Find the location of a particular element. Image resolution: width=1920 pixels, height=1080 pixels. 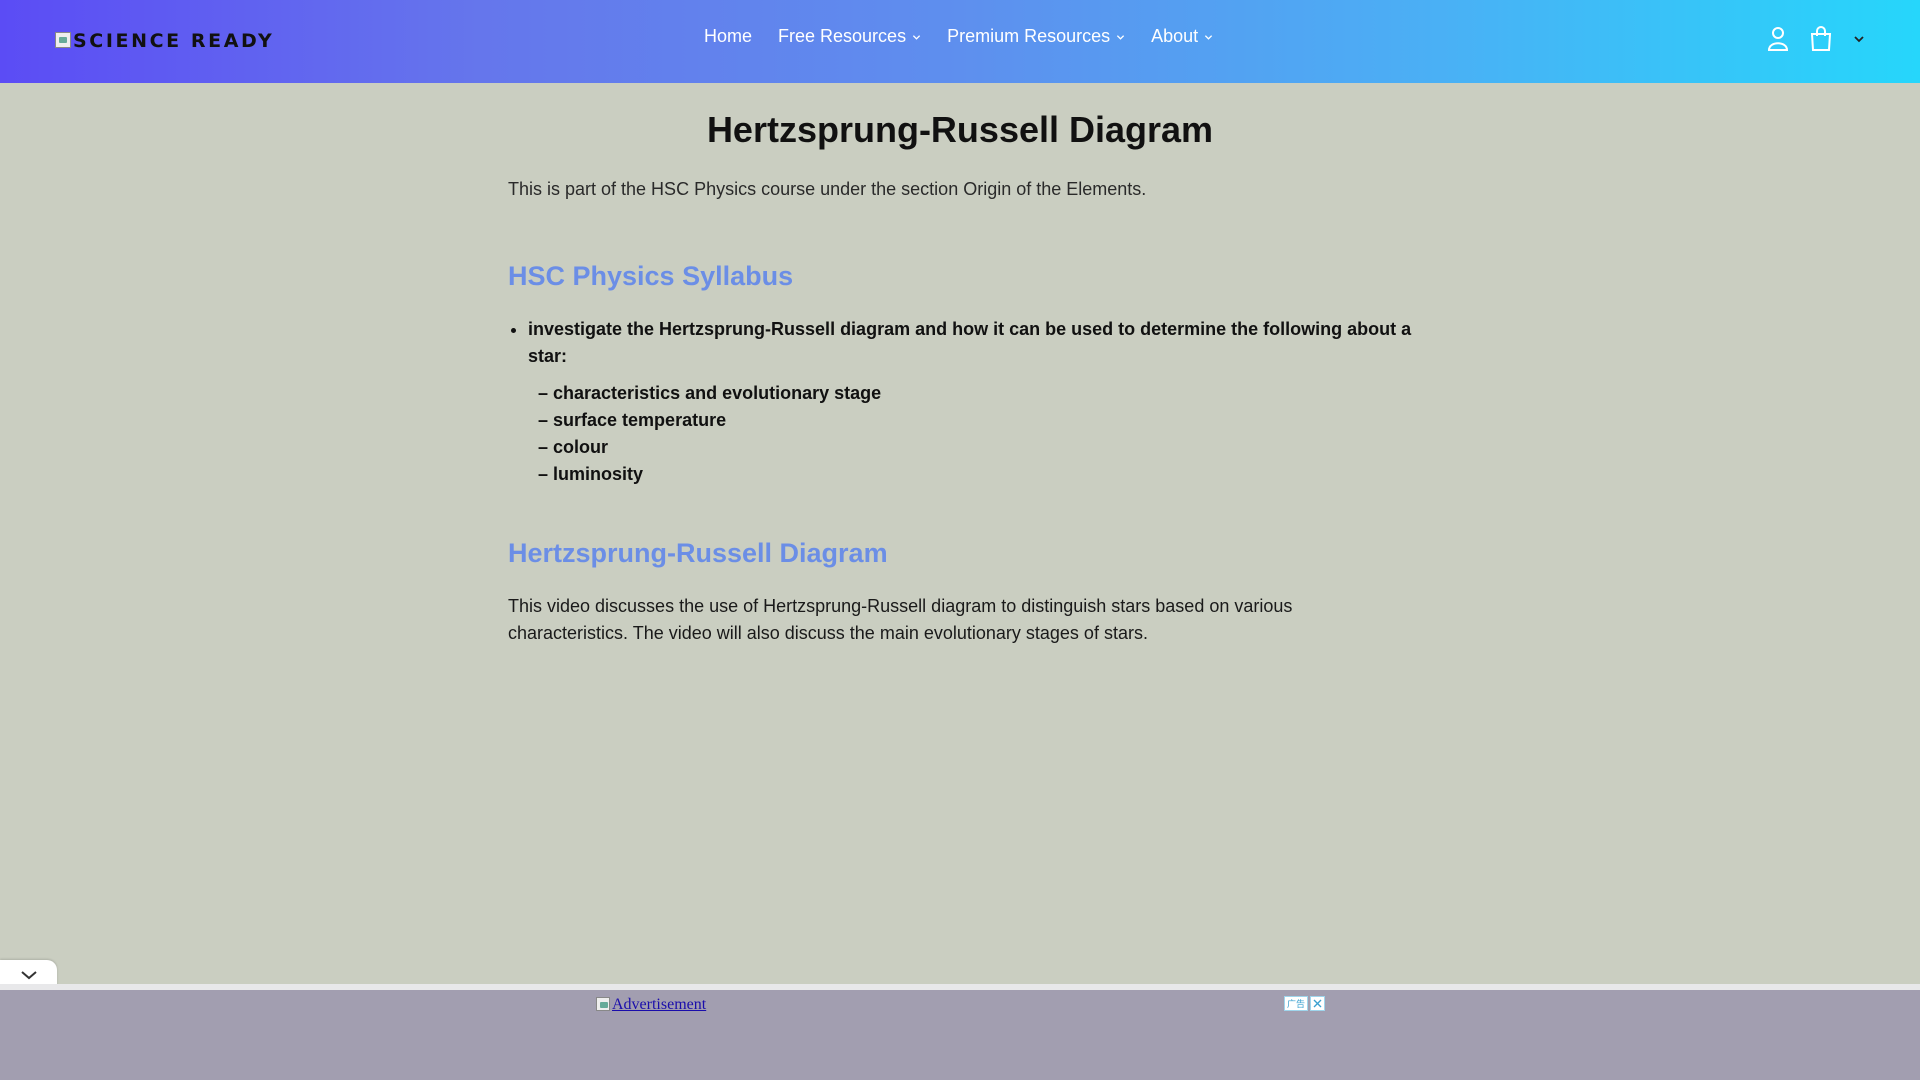

nav-premium-resources: Premium Resources is located at coordinates (1036, 36).